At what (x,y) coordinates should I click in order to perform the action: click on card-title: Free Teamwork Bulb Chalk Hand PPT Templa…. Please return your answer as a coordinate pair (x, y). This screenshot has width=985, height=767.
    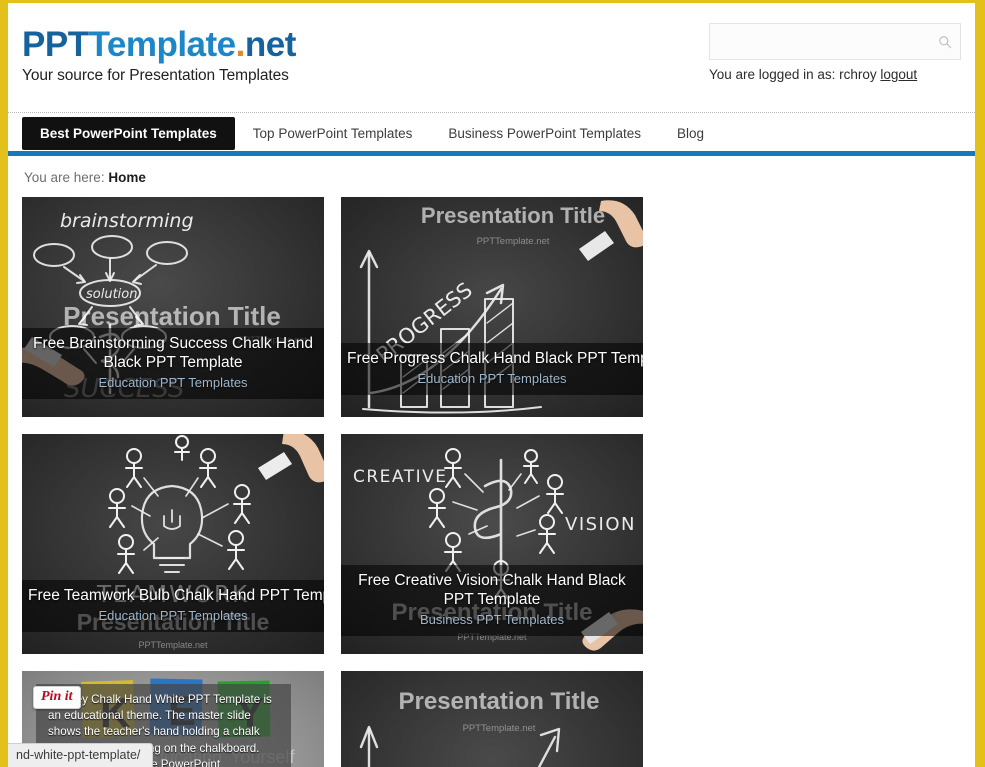
    Looking at the image, I should click on (176, 596).